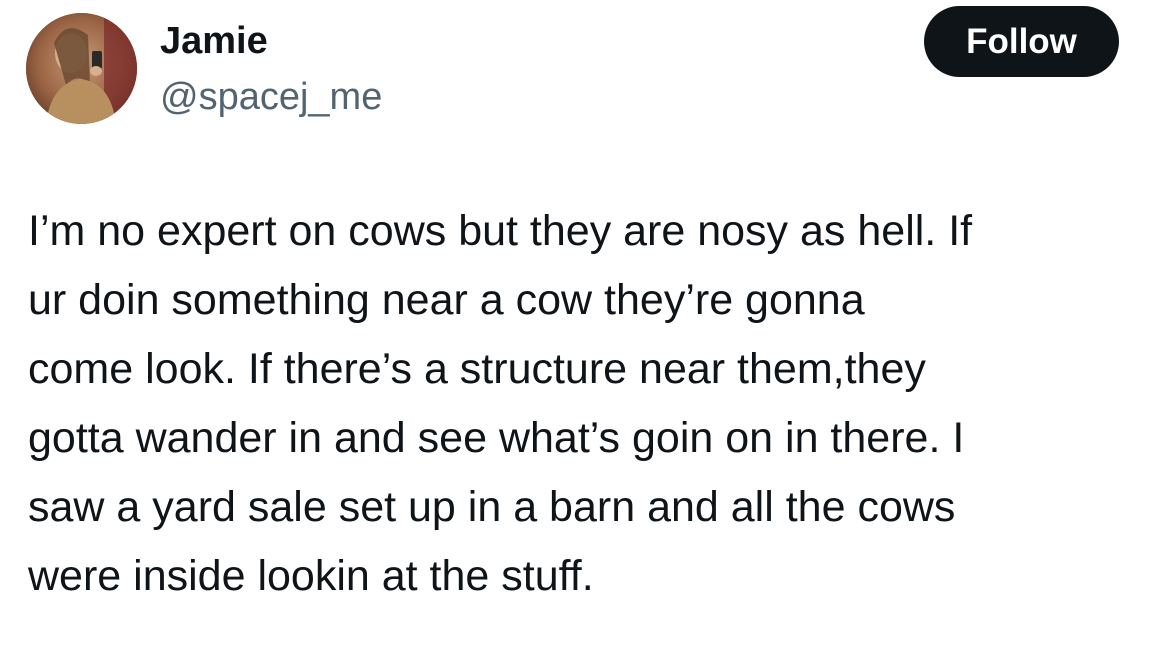  I want to click on display-name: Jamie, so click(214, 41).